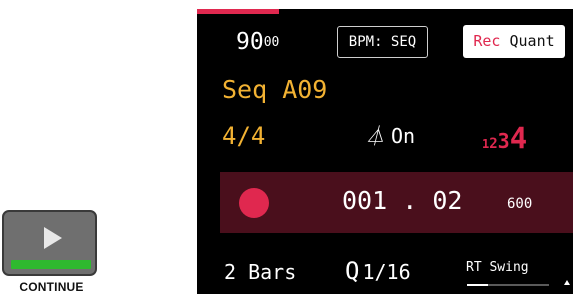 Image resolution: width=575 pixels, height=294 pixels. I want to click on rec-label: Rec, so click(487, 41).